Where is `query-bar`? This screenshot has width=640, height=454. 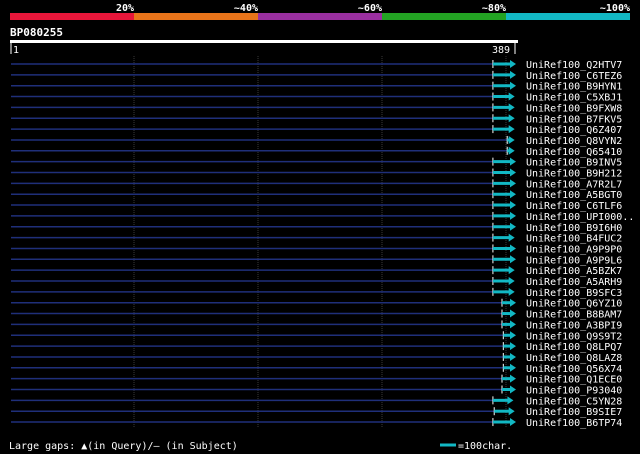
query-bar is located at coordinates (264, 41).